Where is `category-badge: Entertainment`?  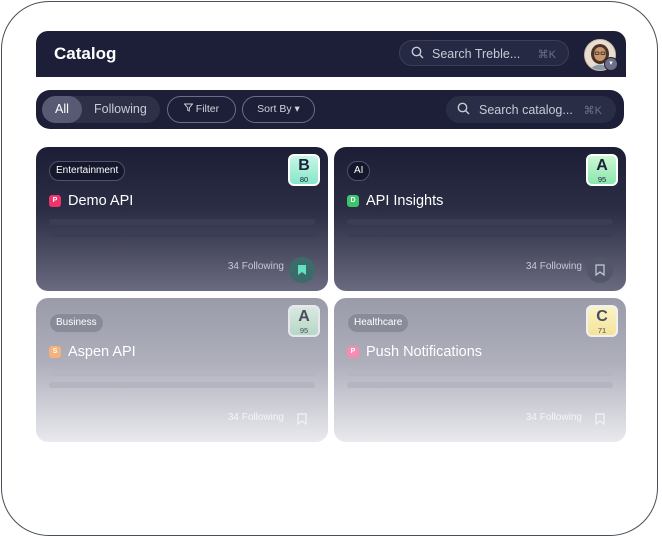
category-badge: Entertainment is located at coordinates (87, 171).